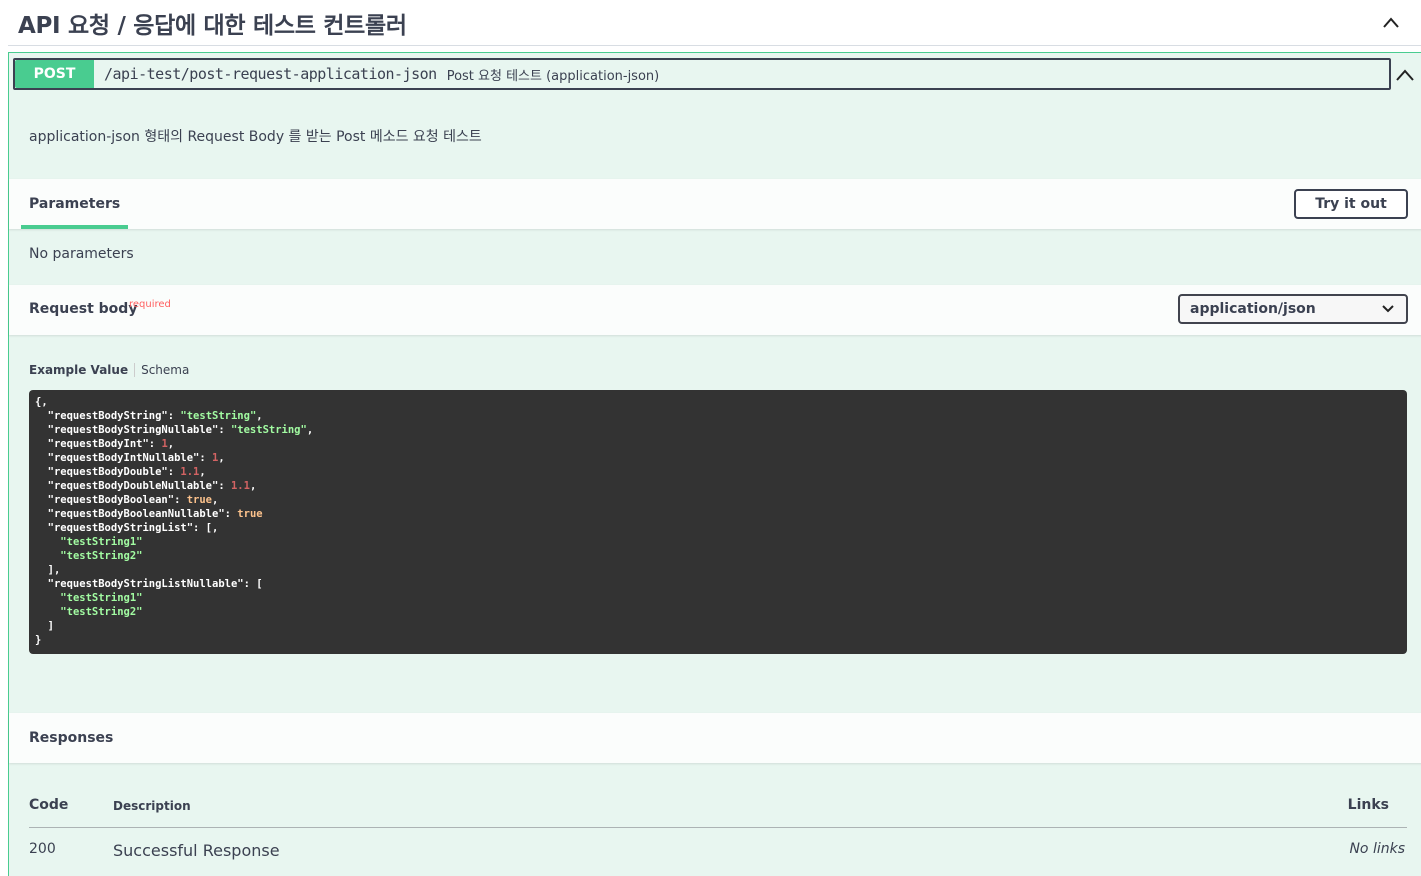 The height and width of the screenshot is (876, 1421). Describe the element at coordinates (71, 738) in the screenshot. I see `responses-title: Responses` at that location.